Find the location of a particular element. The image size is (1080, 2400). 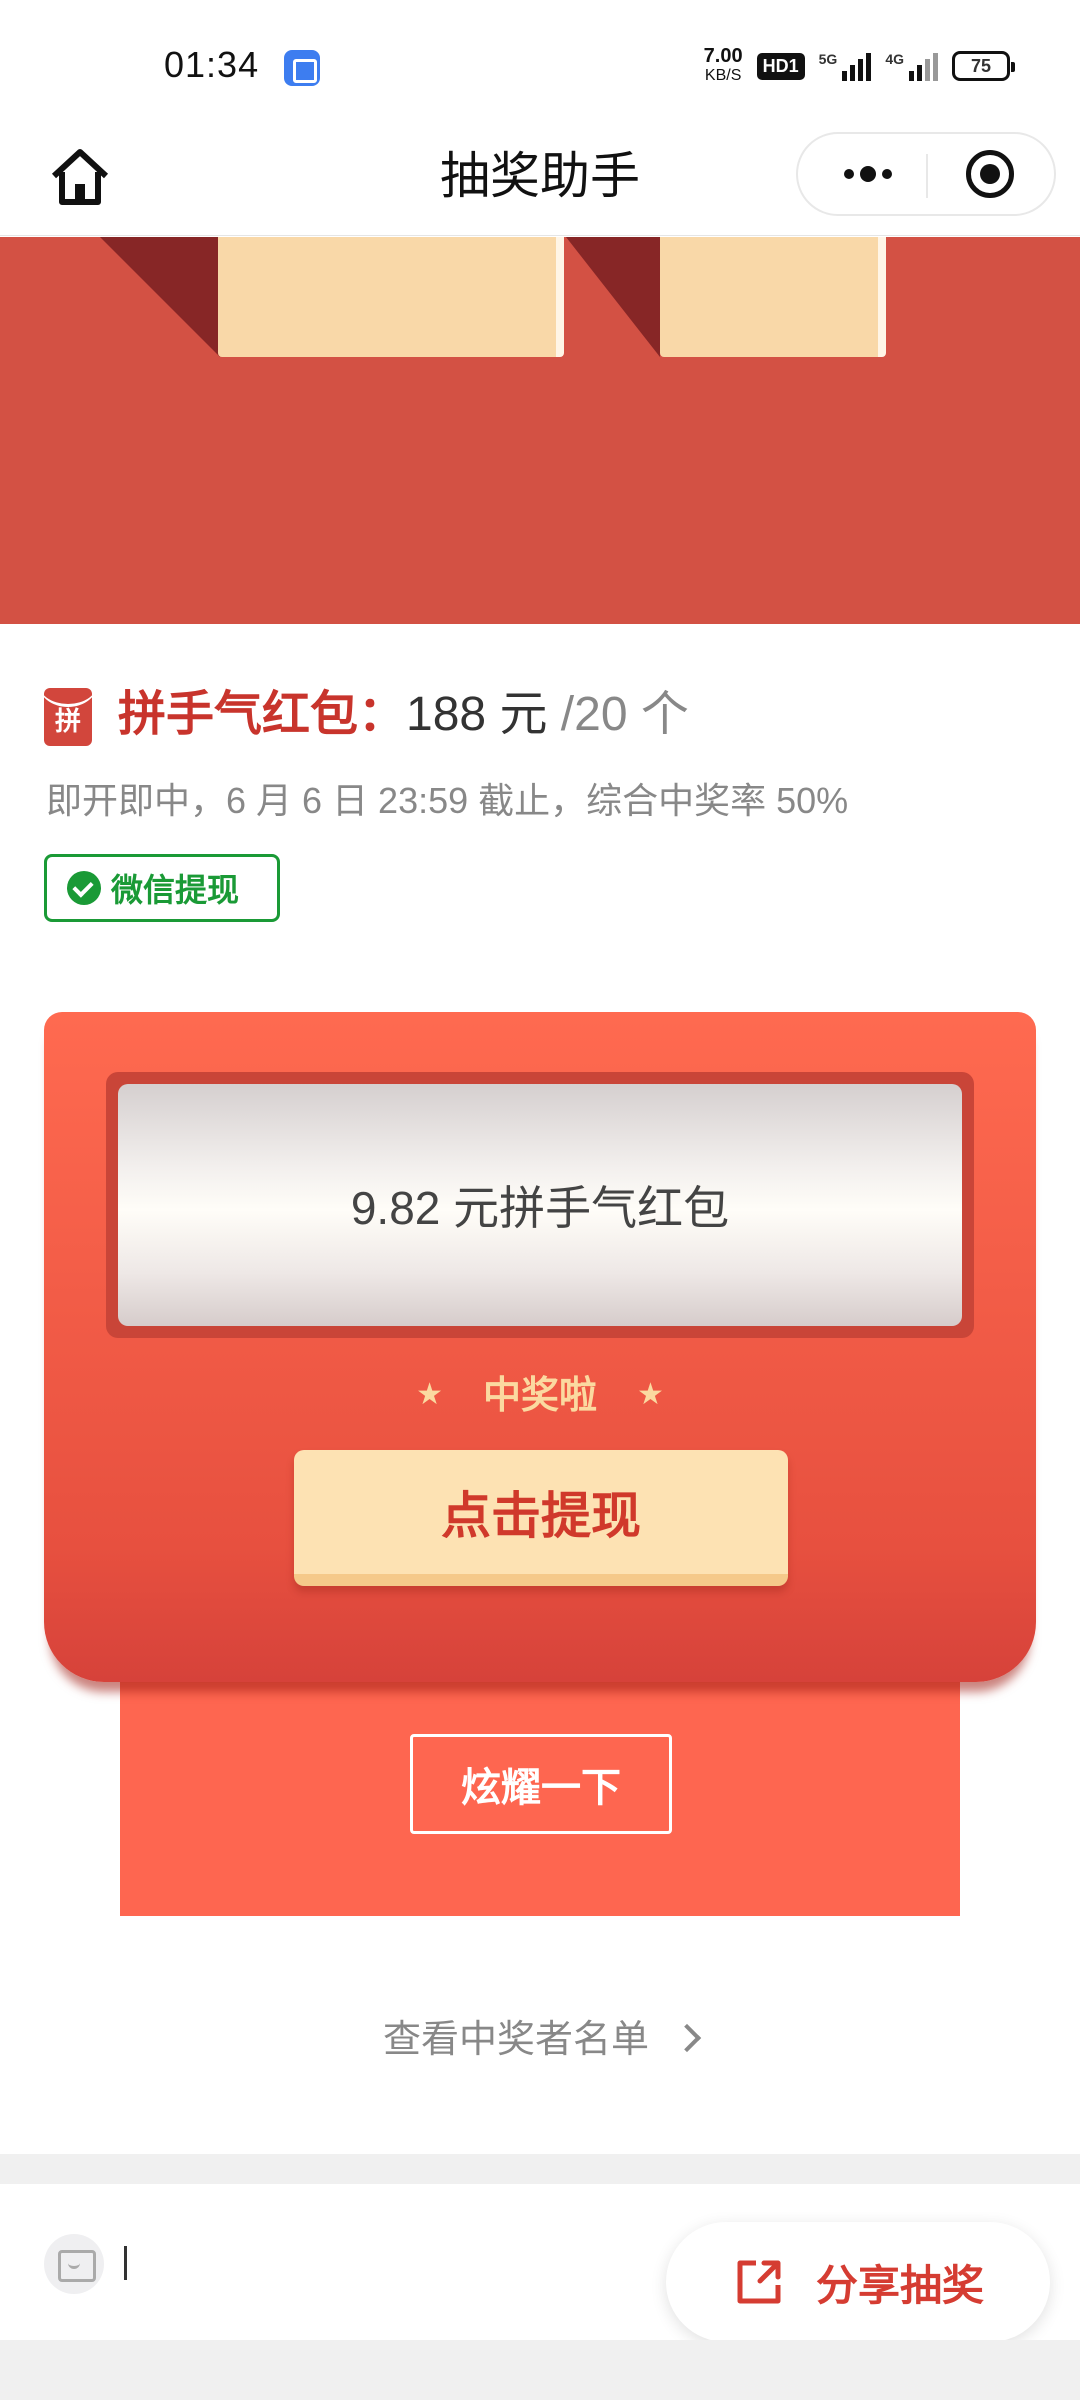

ticket-frame: 9.82 元拼手气红包 is located at coordinates (540, 1205).